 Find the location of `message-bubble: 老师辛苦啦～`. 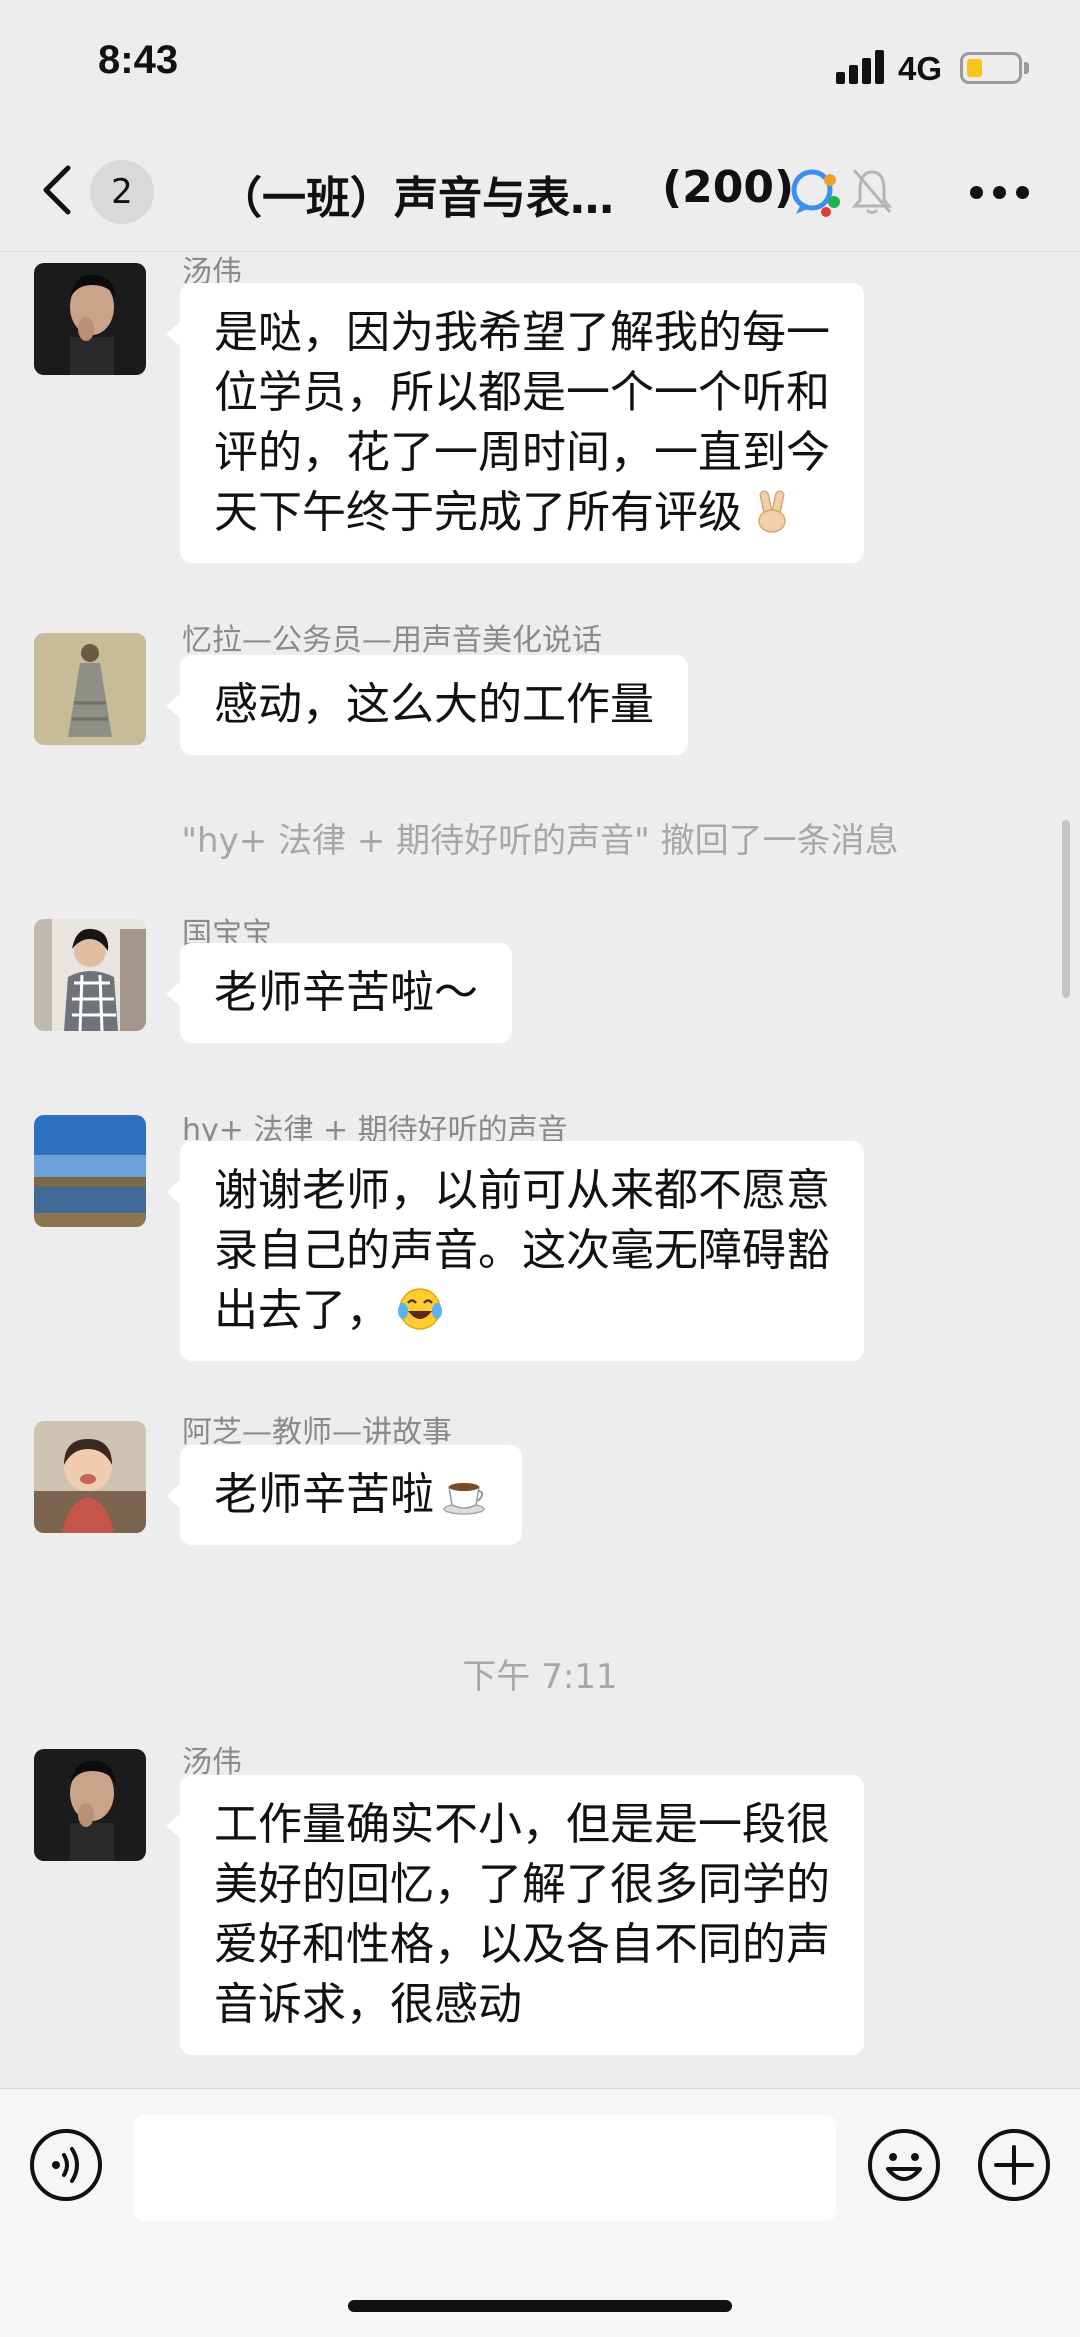

message-bubble: 老师辛苦啦～ is located at coordinates (339, 993).